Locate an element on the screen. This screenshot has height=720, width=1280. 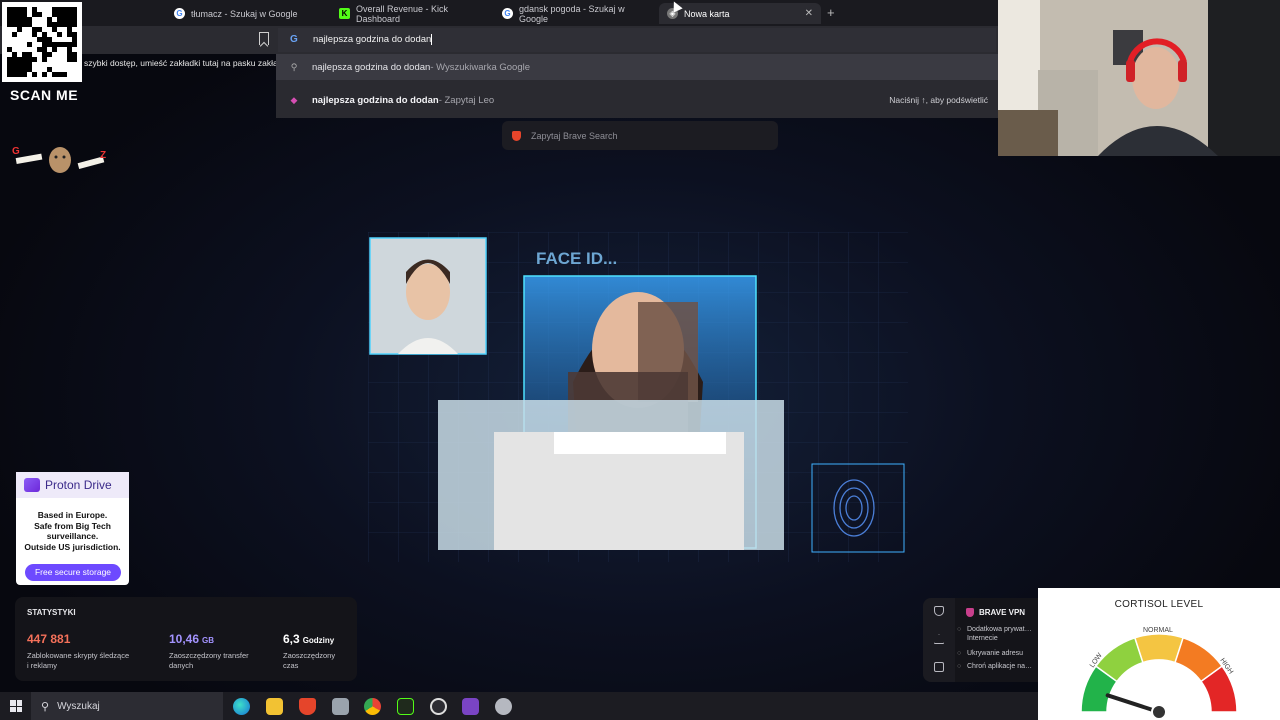
proton-line: Outside US jurisdiction. is located at coordinates (72, 546).